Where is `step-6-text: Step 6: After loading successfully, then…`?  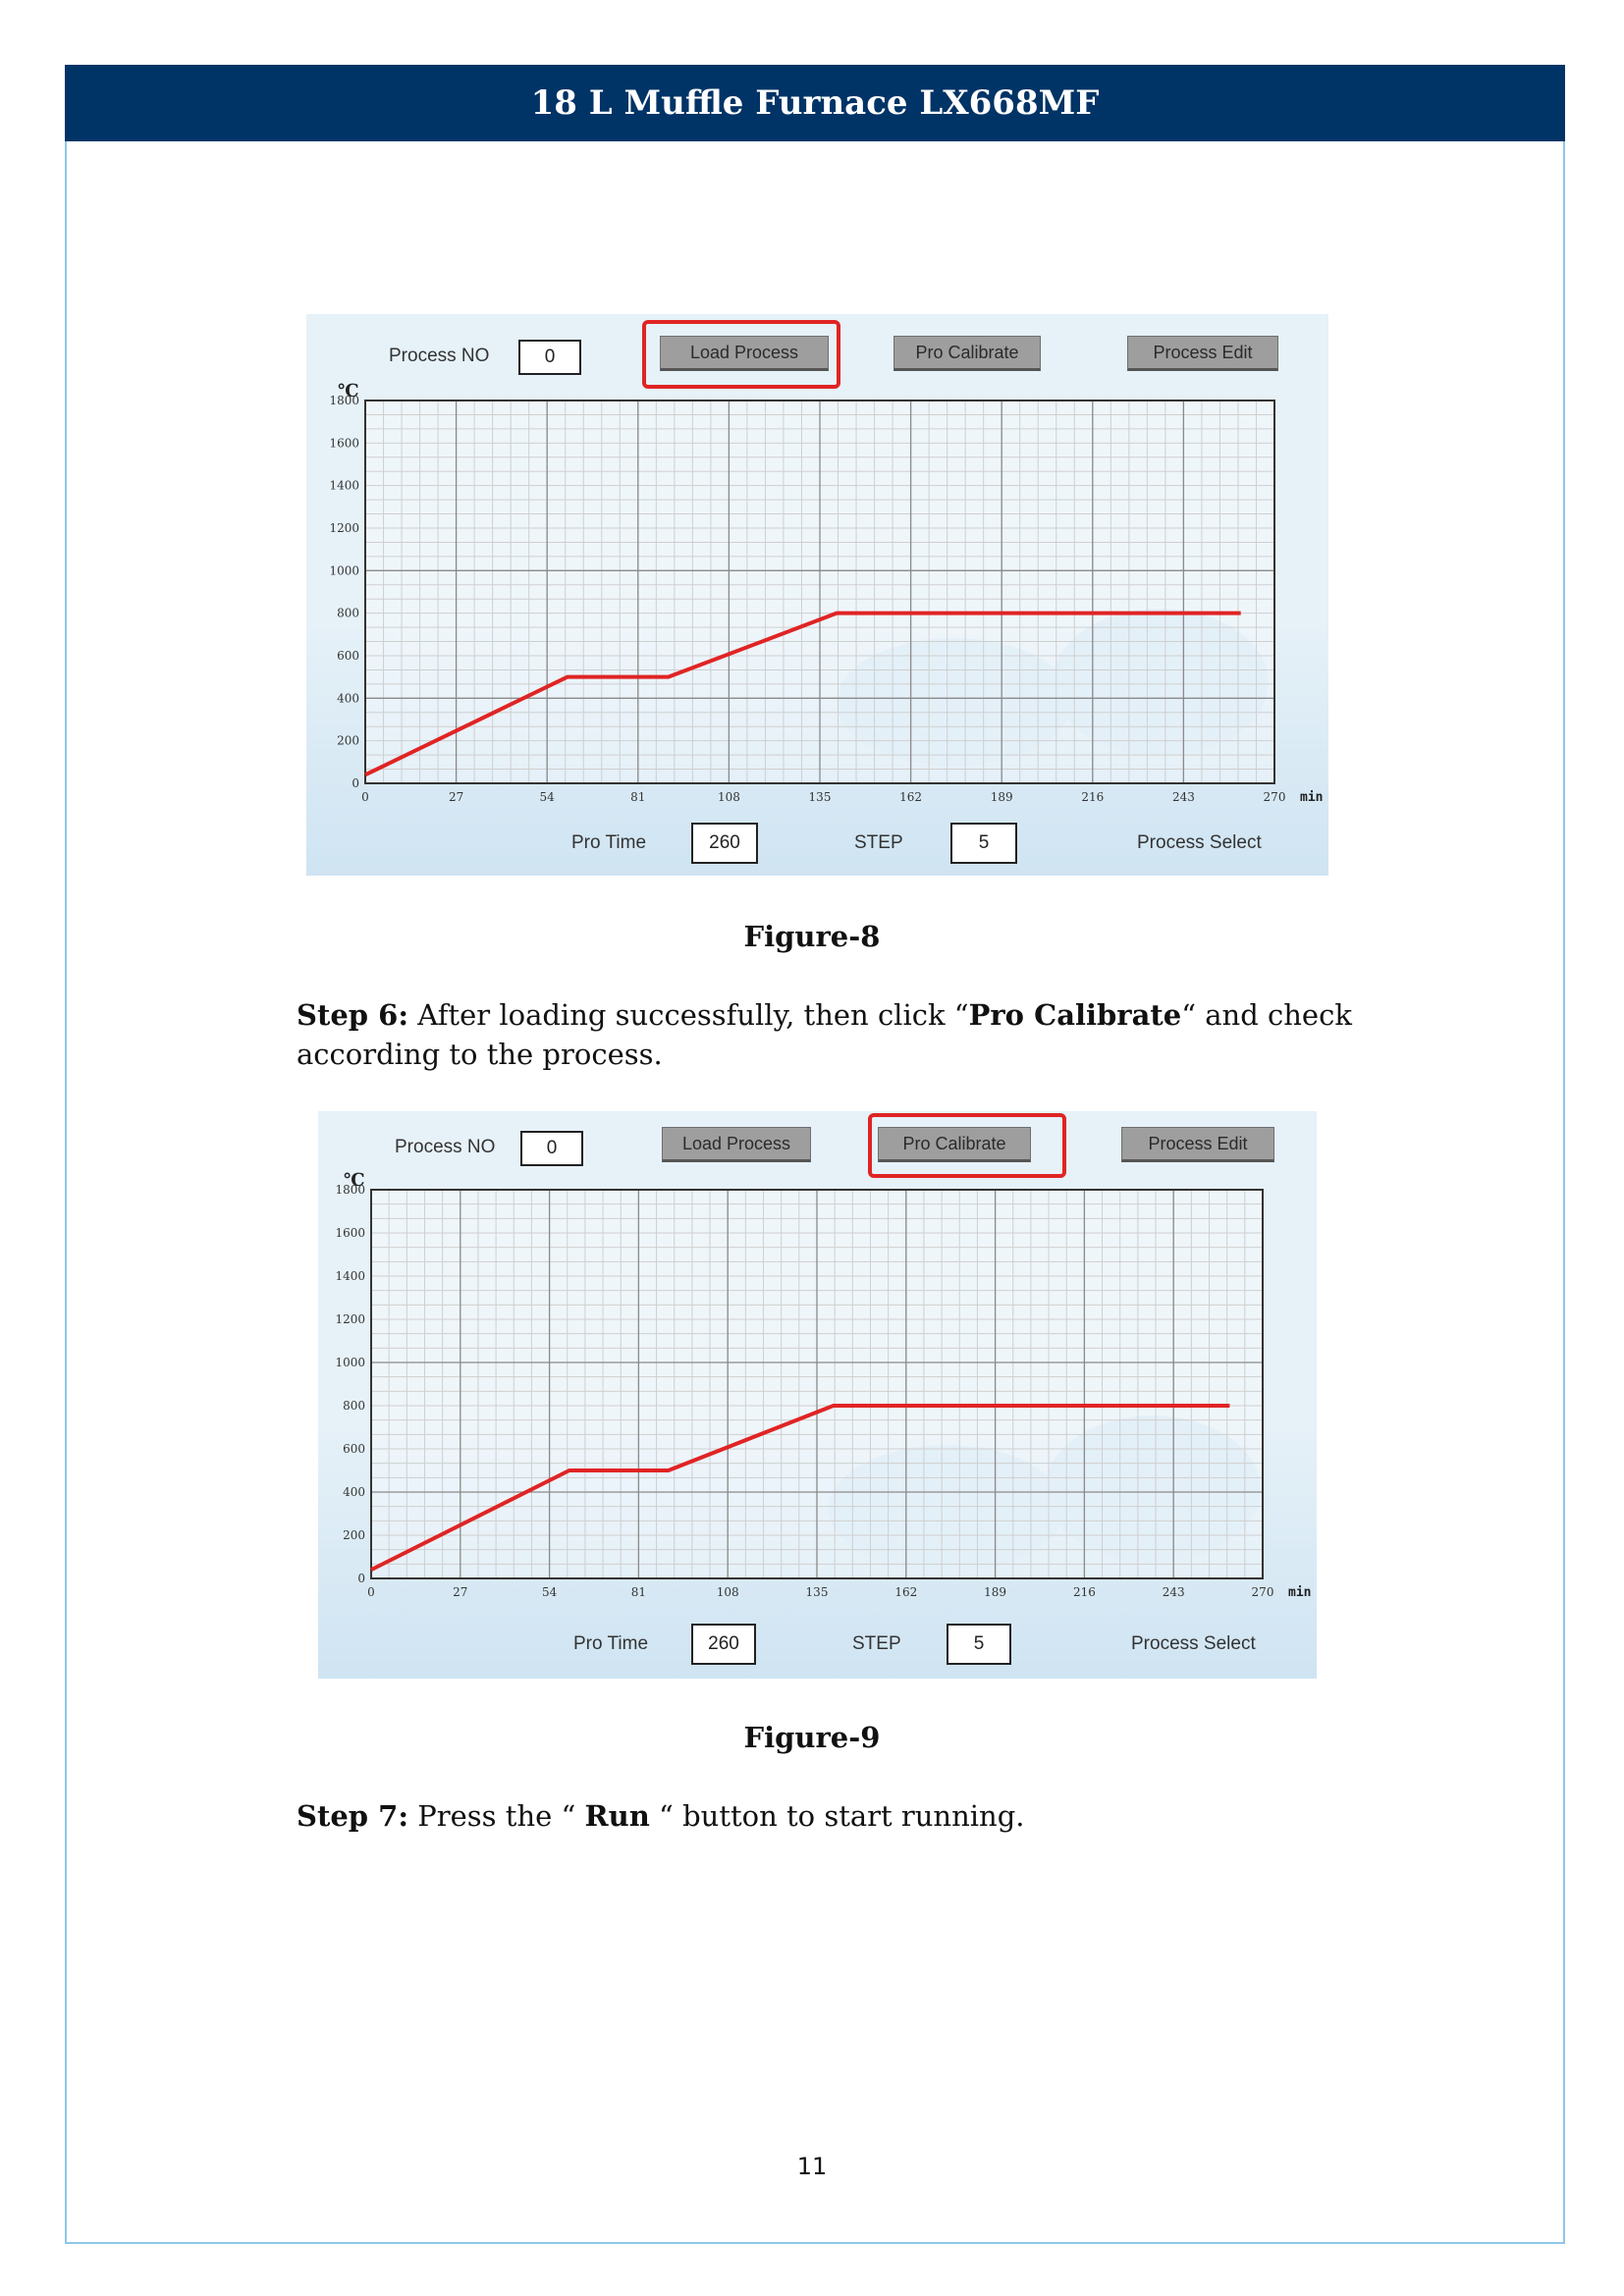
step-6-text: Step 6: After loading successfully, then… is located at coordinates (876, 1035).